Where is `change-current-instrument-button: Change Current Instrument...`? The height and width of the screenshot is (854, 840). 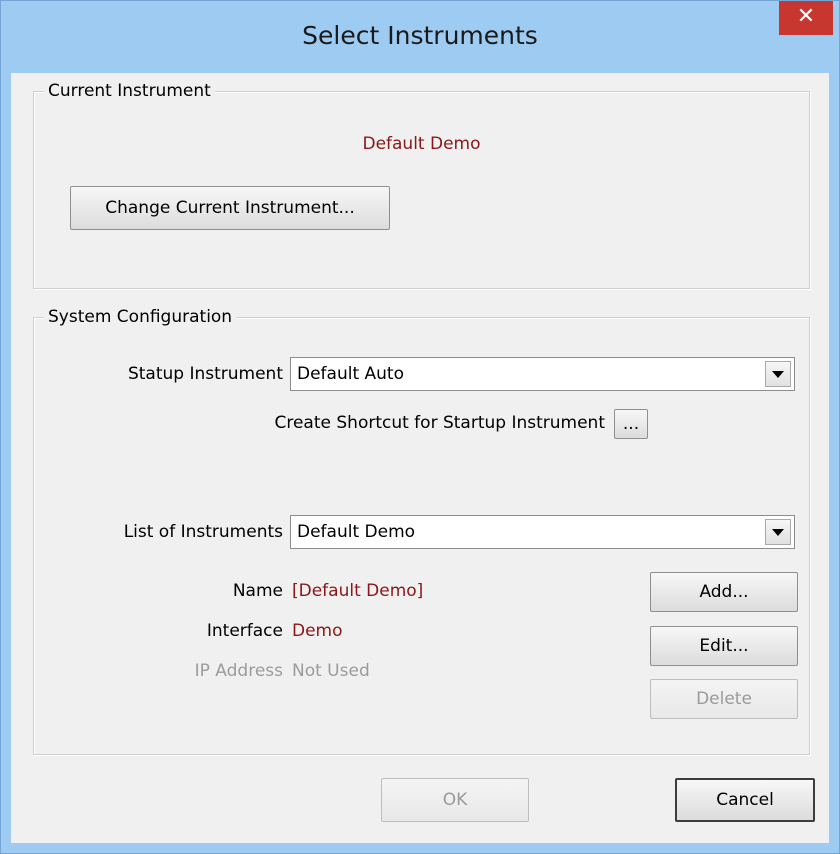
change-current-instrument-button: Change Current Instrument... is located at coordinates (230, 208).